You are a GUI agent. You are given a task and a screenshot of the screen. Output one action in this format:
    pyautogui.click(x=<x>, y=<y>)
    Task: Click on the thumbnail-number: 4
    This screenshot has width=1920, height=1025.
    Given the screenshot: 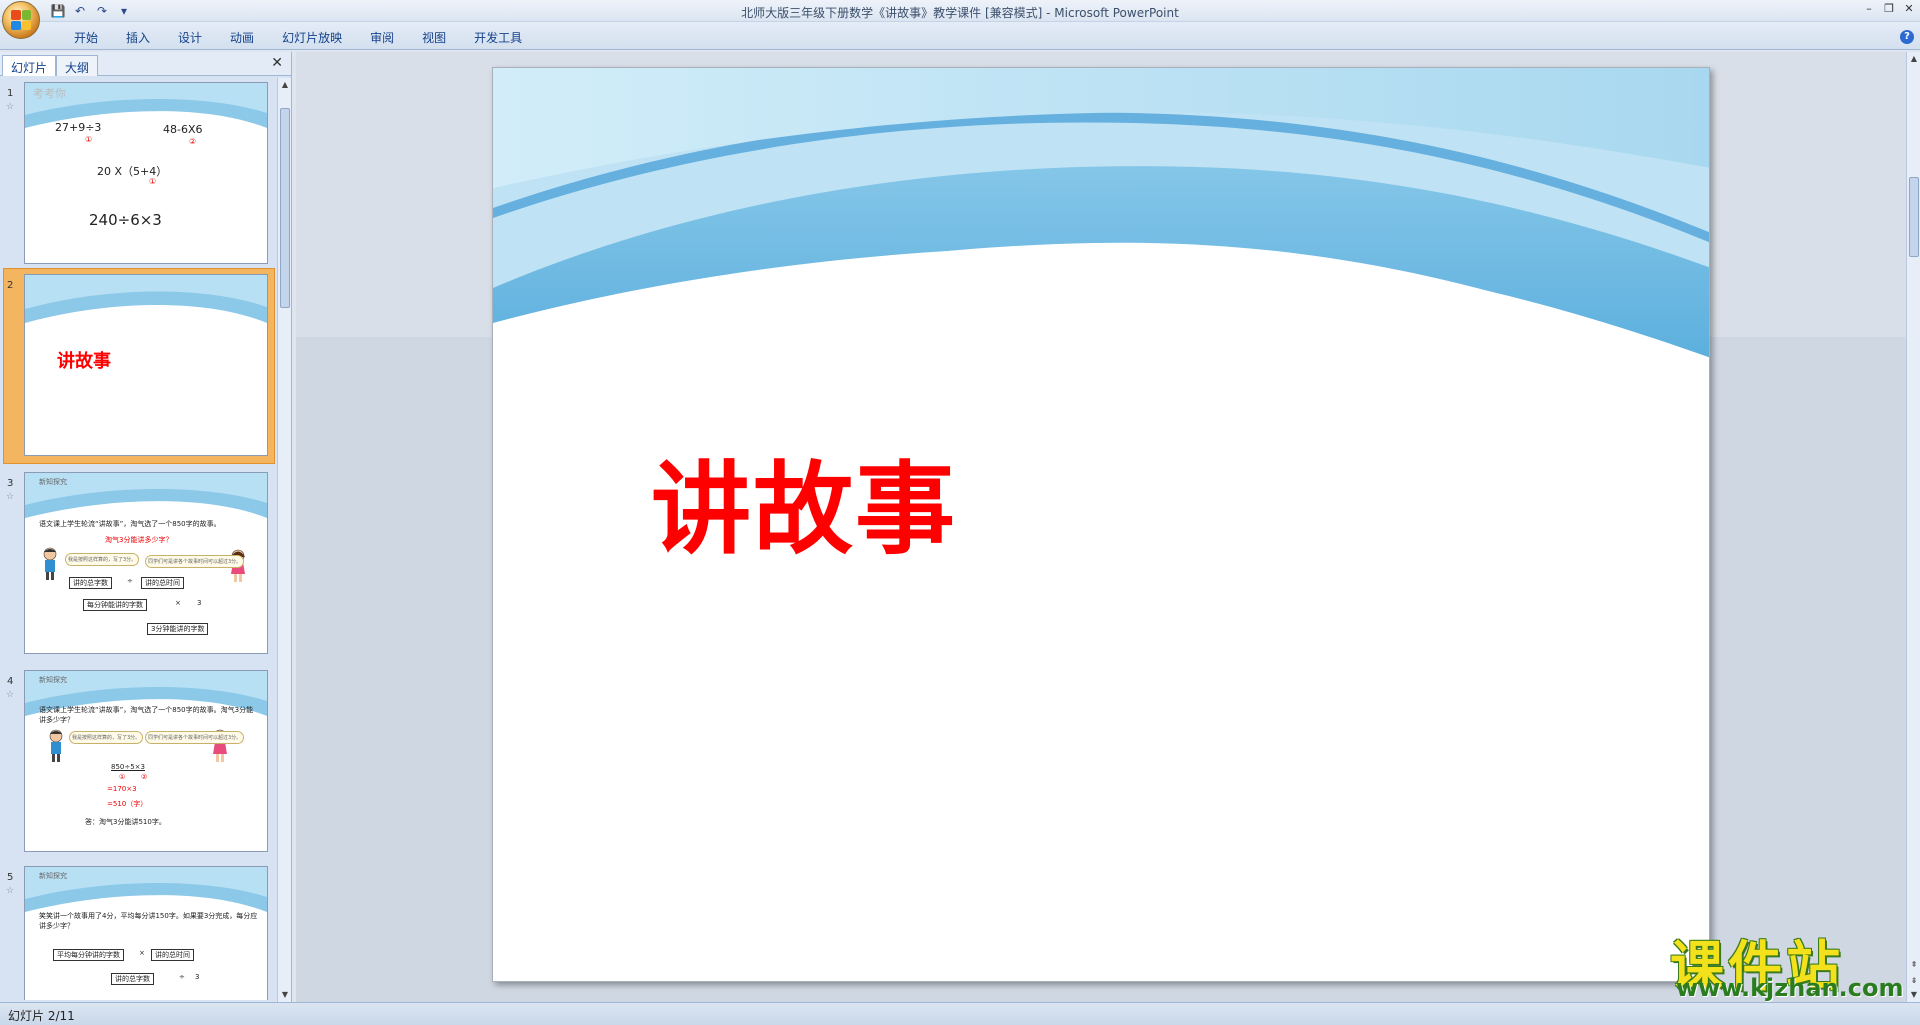 What is the action you would take?
    pyautogui.click(x=10, y=681)
    